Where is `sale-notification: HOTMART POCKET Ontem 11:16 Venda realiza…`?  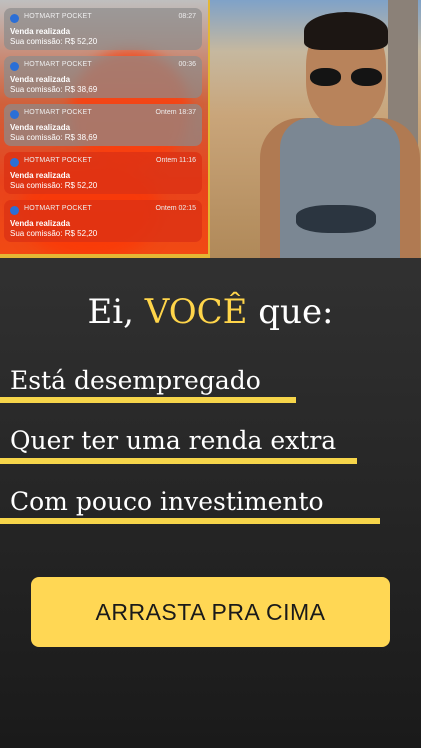 sale-notification: HOTMART POCKET Ontem 11:16 Venda realiza… is located at coordinates (103, 173).